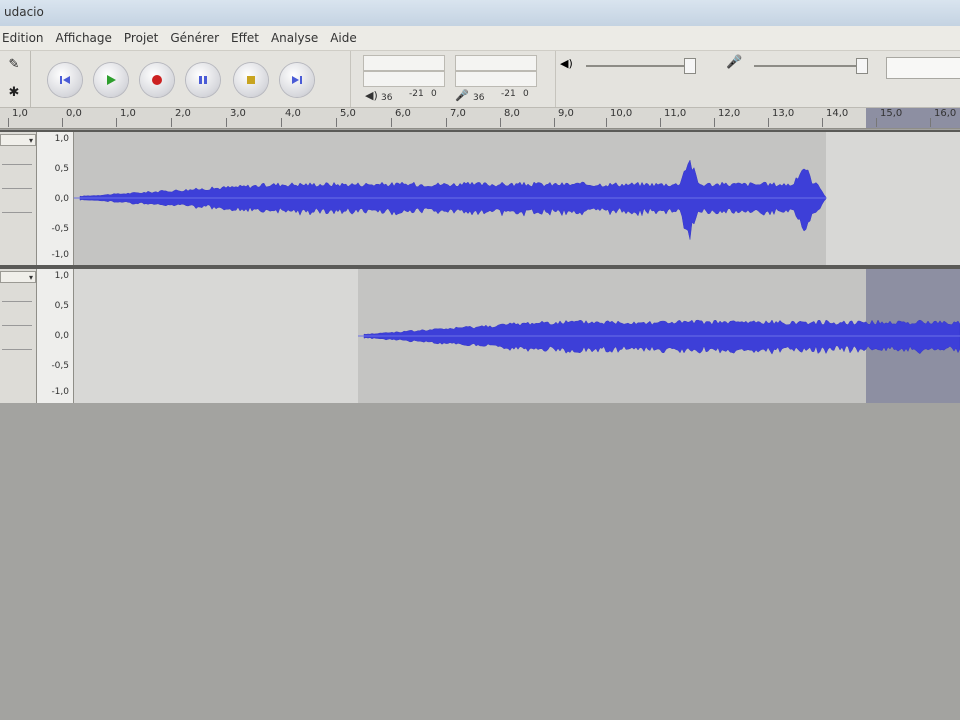 The width and height of the screenshot is (960, 720). What do you see at coordinates (480, 13) in the screenshot?
I see `window-titlebar: udacio` at bounding box center [480, 13].